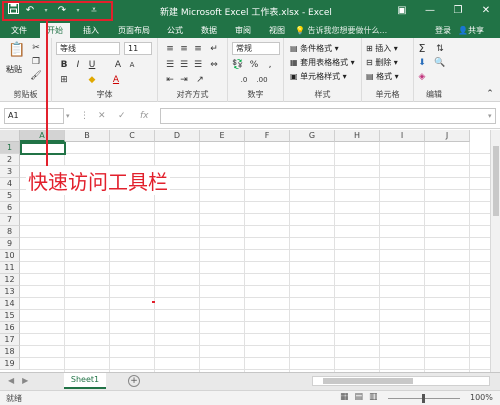 This screenshot has height=405, width=500. I want to click on expand-formula-bar-icon: ▾, so click(490, 116).